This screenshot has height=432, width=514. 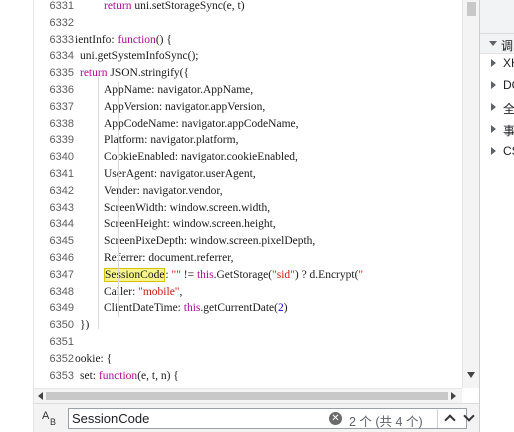 I want to click on code-text: ookie: {, so click(x=93, y=359).